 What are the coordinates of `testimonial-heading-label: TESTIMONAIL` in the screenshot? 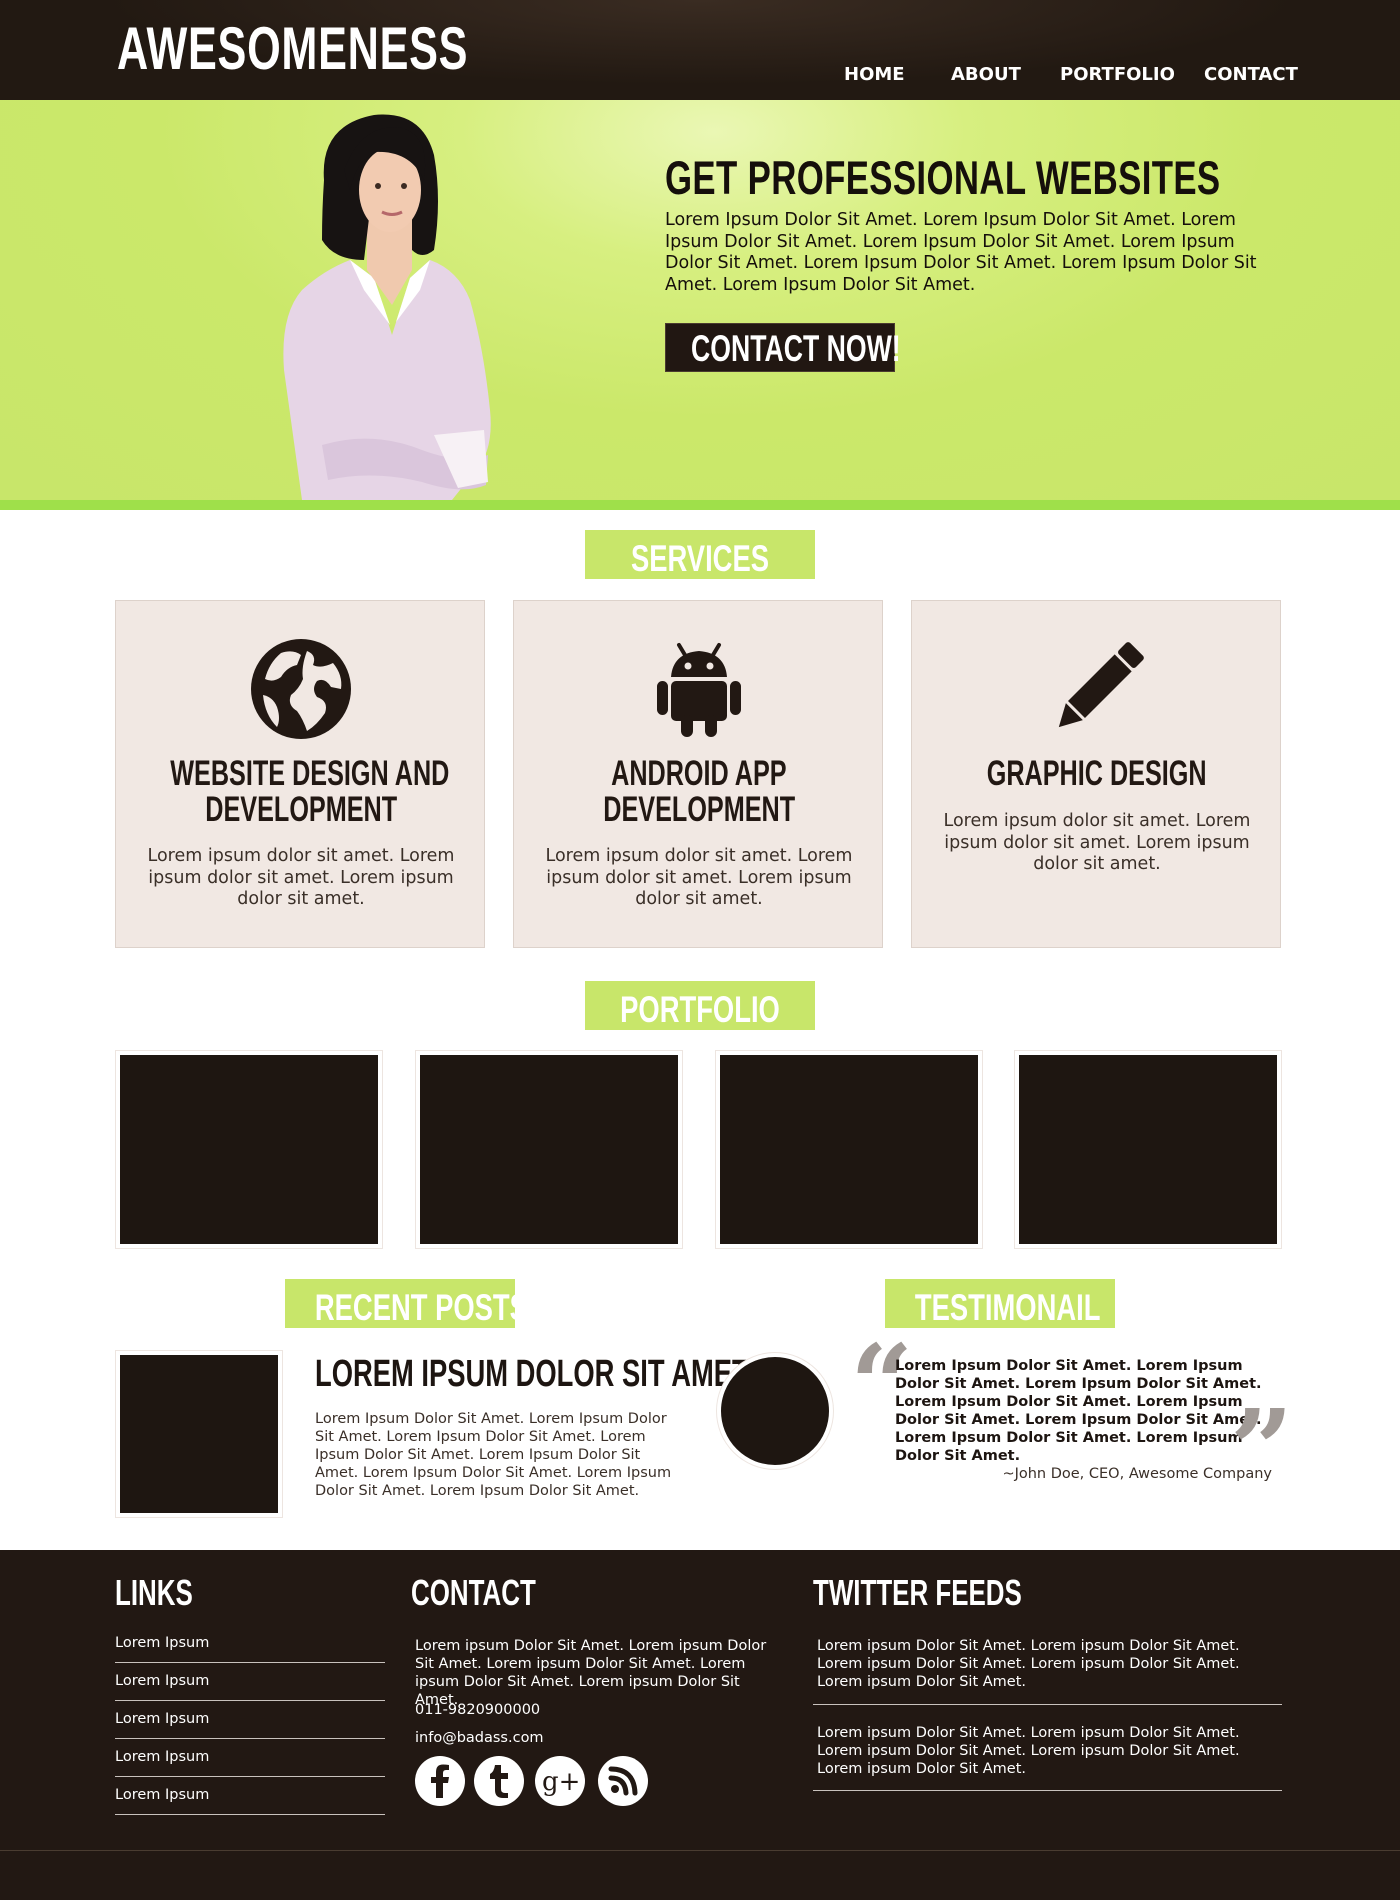 It's located at (1007, 1307).